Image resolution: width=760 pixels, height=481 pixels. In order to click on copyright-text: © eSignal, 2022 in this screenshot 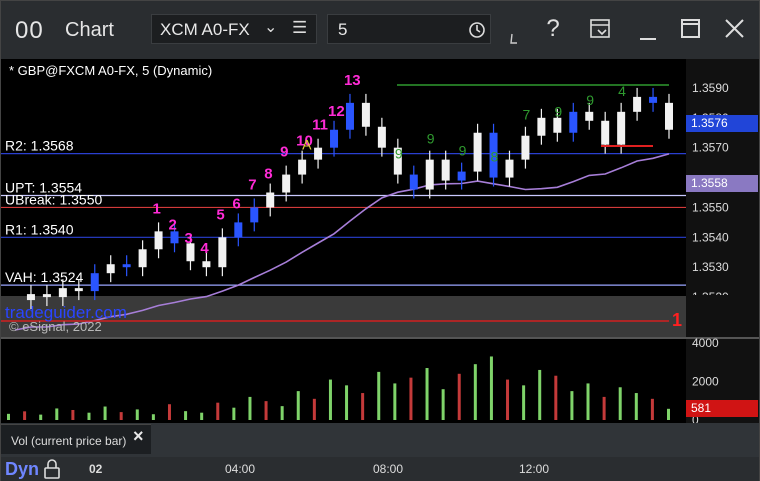, I will do `click(55, 326)`.